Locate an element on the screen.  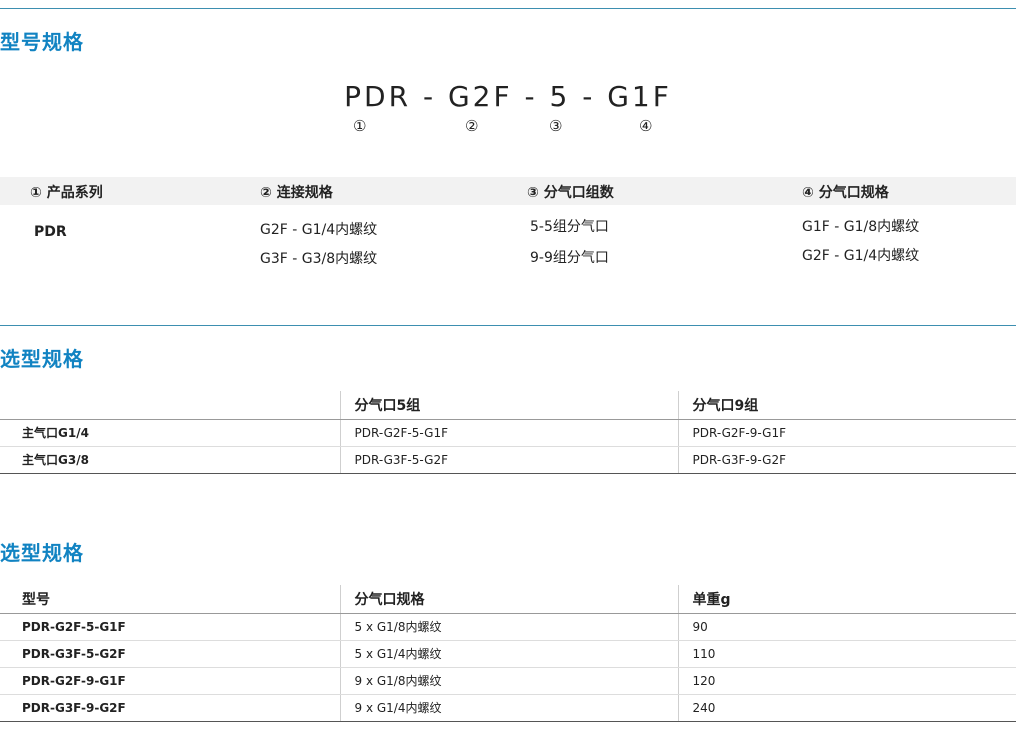
section2-divider is located at coordinates (508, 325).